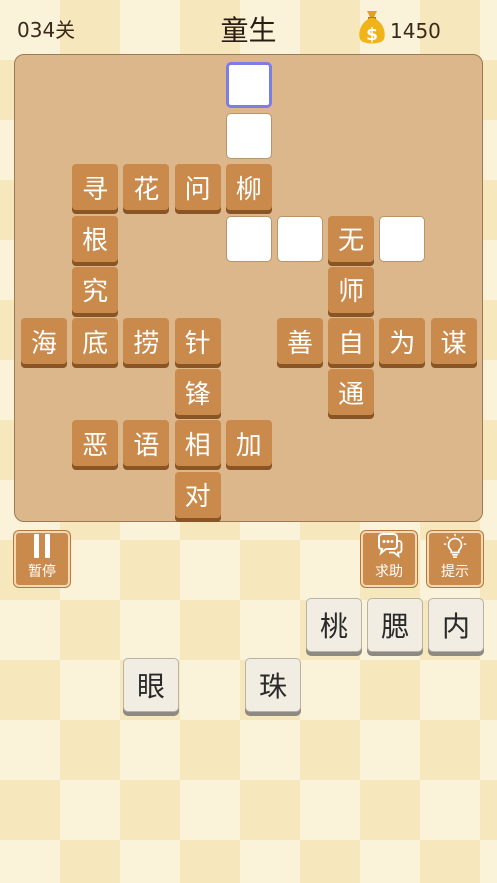  Describe the element at coordinates (351, 341) in the screenshot. I see `board-tile: 自` at that location.